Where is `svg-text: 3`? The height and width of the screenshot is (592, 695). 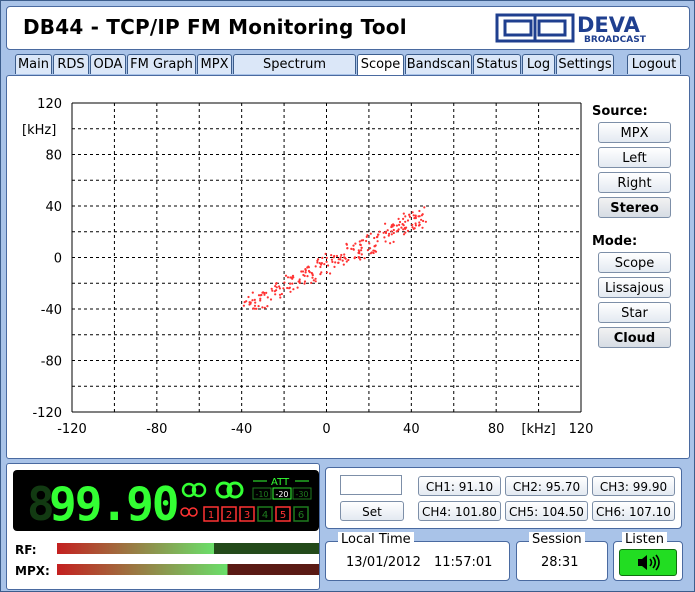
svg-text: 3 is located at coordinates (247, 515).